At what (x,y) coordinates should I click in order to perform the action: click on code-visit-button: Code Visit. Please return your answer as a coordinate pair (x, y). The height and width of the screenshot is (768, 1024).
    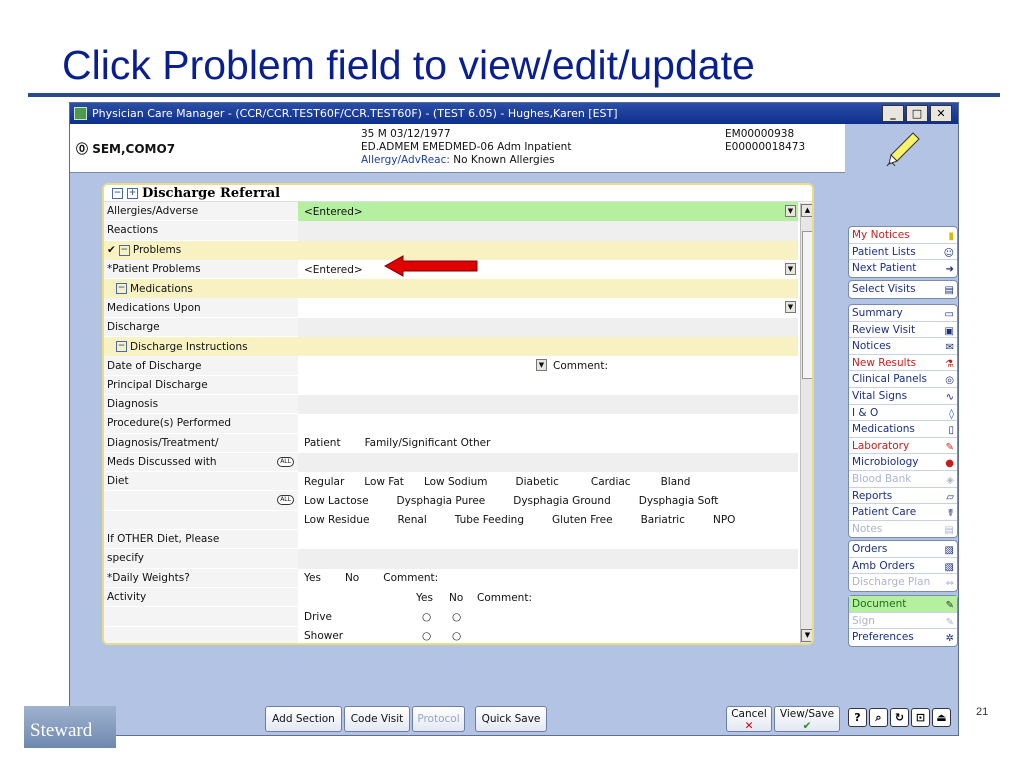
    Looking at the image, I should click on (377, 719).